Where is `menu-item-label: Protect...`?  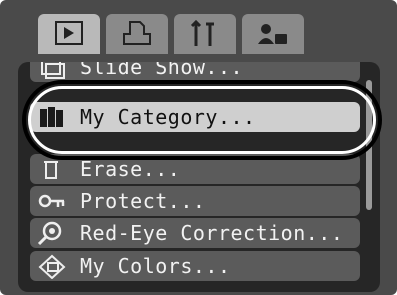
menu-item-label: Protect... is located at coordinates (143, 201).